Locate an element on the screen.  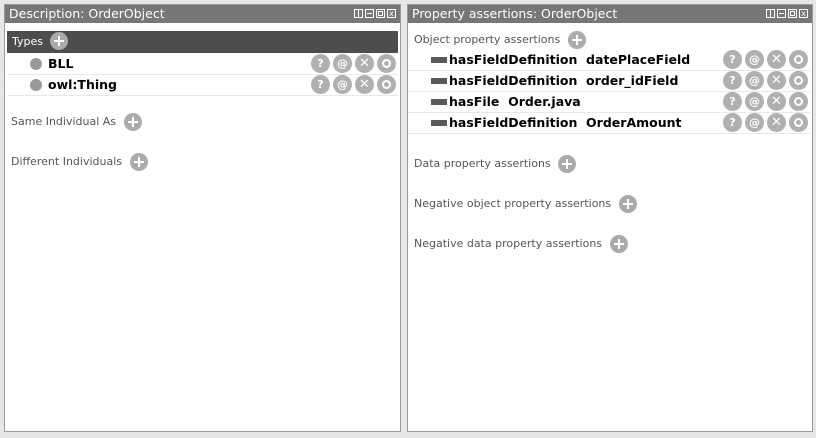
object-property-label: hasFile Order.java is located at coordinates (515, 101).